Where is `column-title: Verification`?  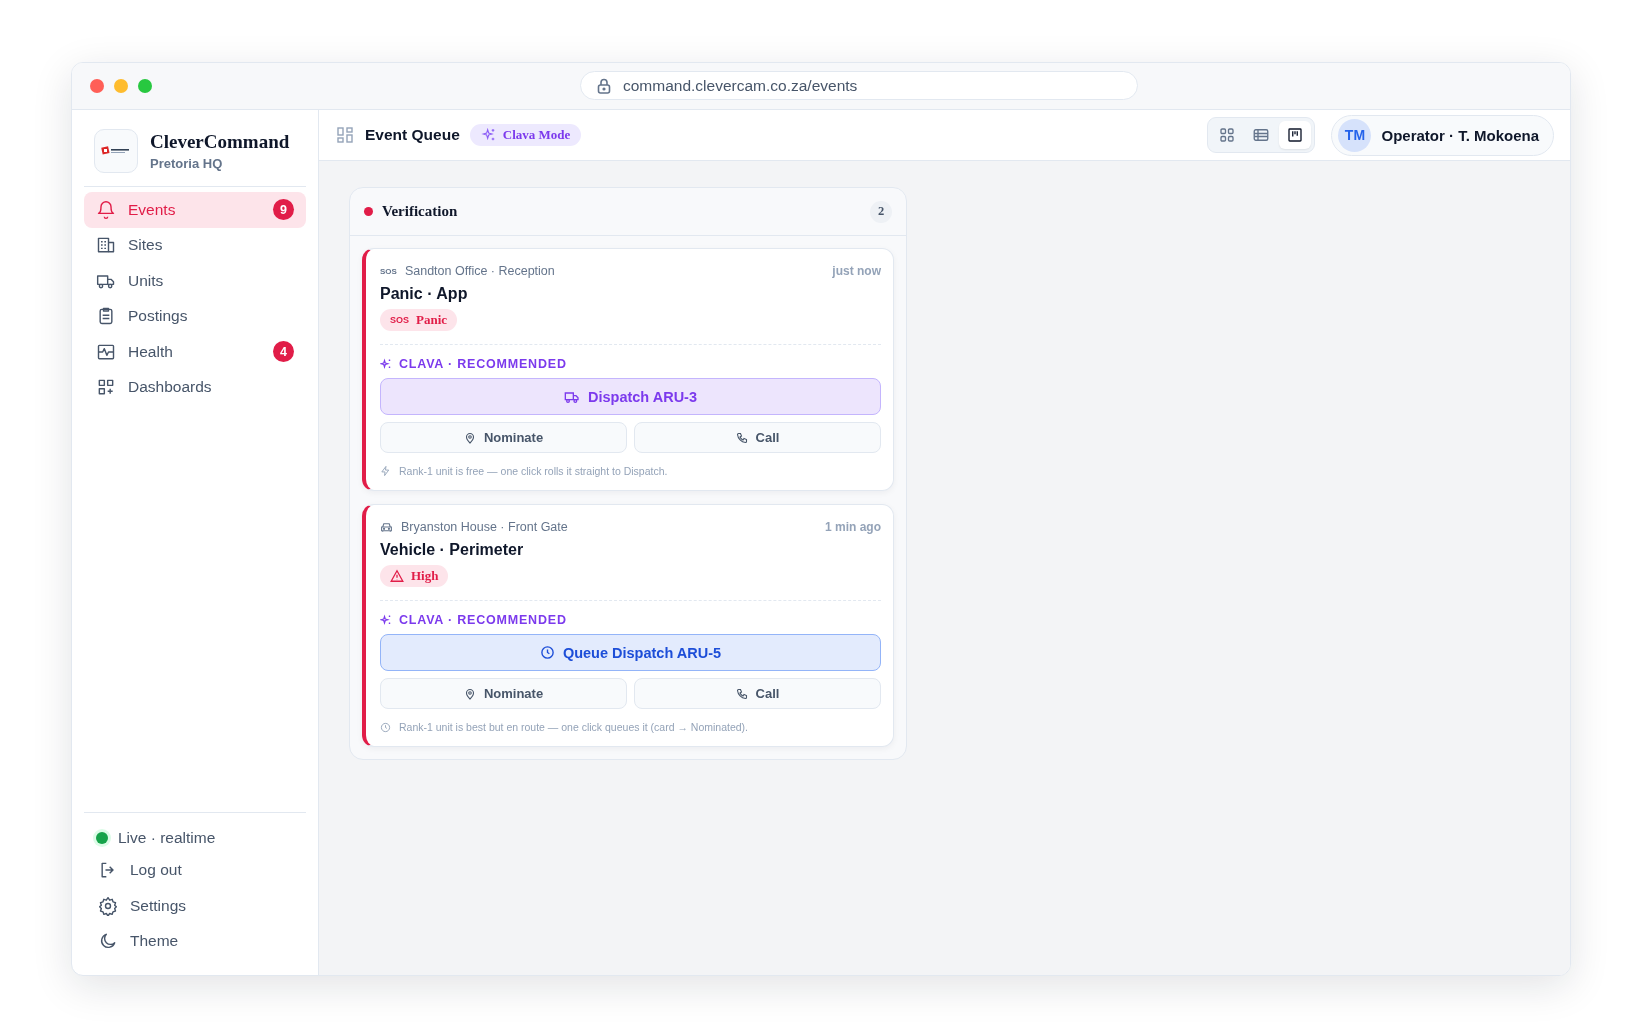 column-title: Verification is located at coordinates (420, 211).